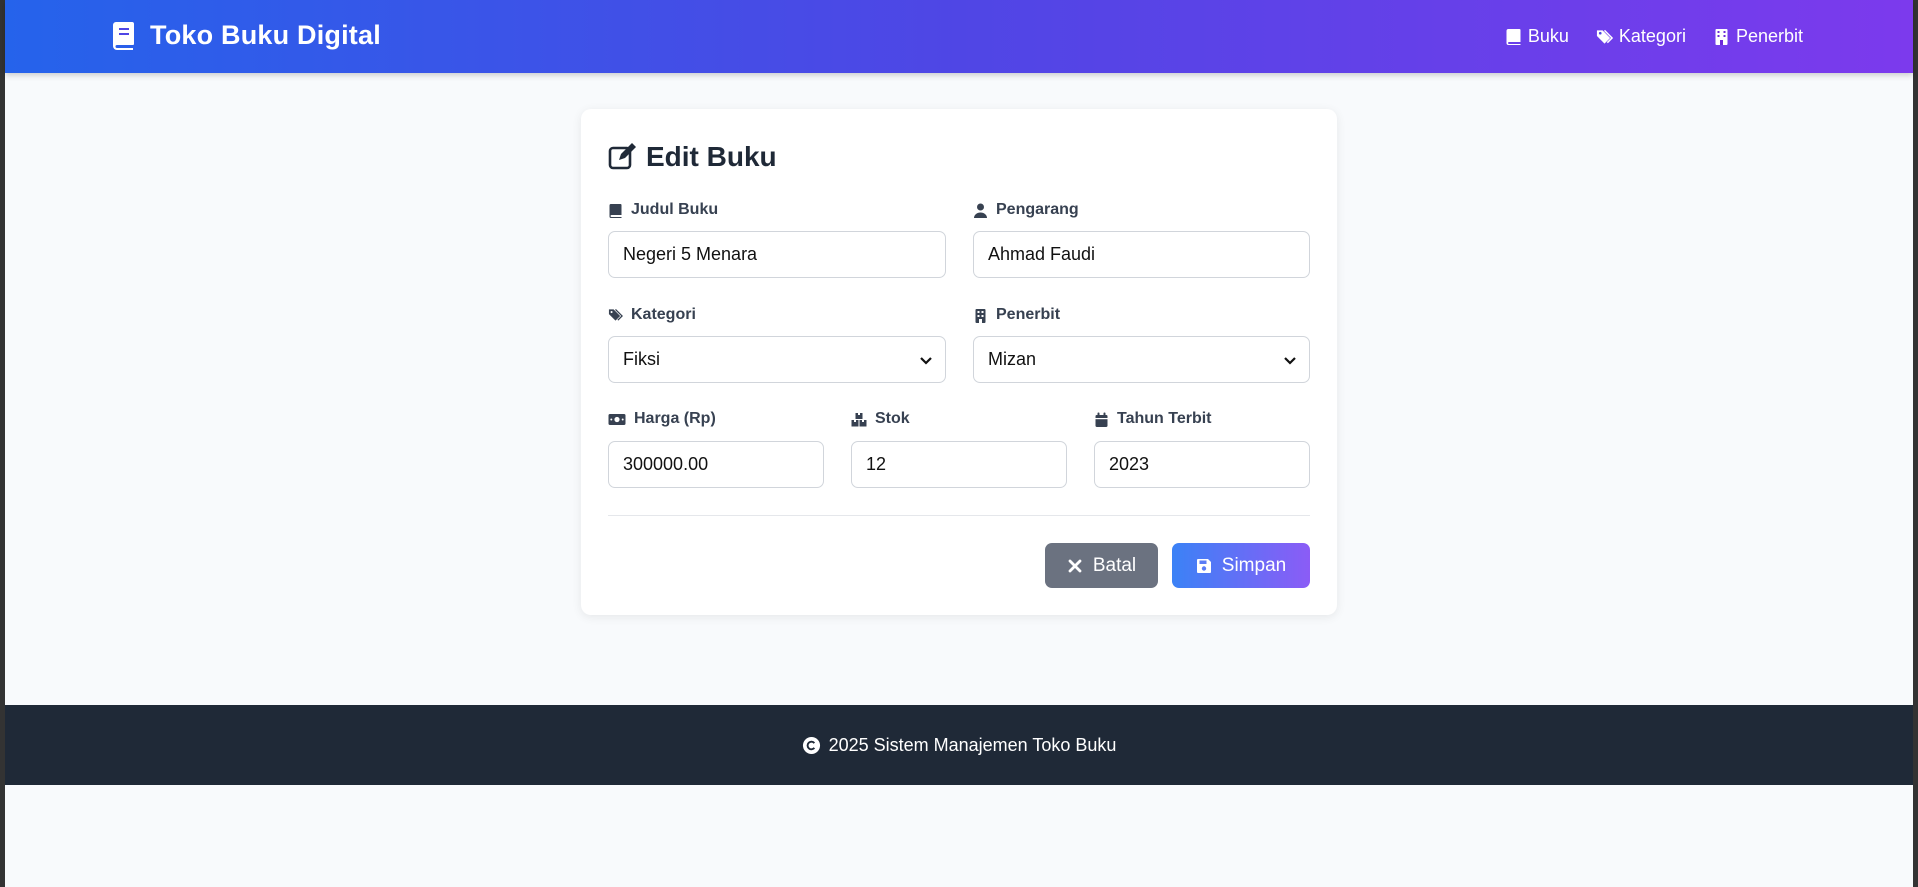 Image resolution: width=1918 pixels, height=887 pixels. I want to click on save-icon, so click(1203, 565).